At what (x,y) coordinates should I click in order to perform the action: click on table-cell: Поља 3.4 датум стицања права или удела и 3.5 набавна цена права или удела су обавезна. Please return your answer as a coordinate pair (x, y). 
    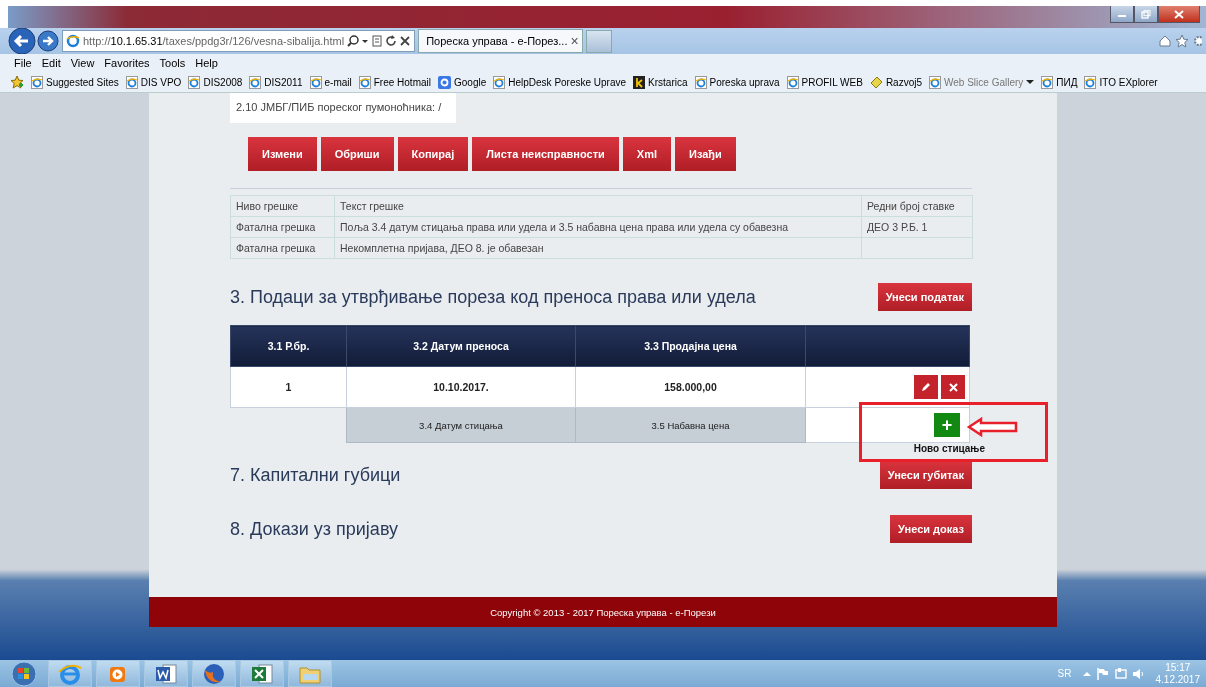
    Looking at the image, I should click on (598, 227).